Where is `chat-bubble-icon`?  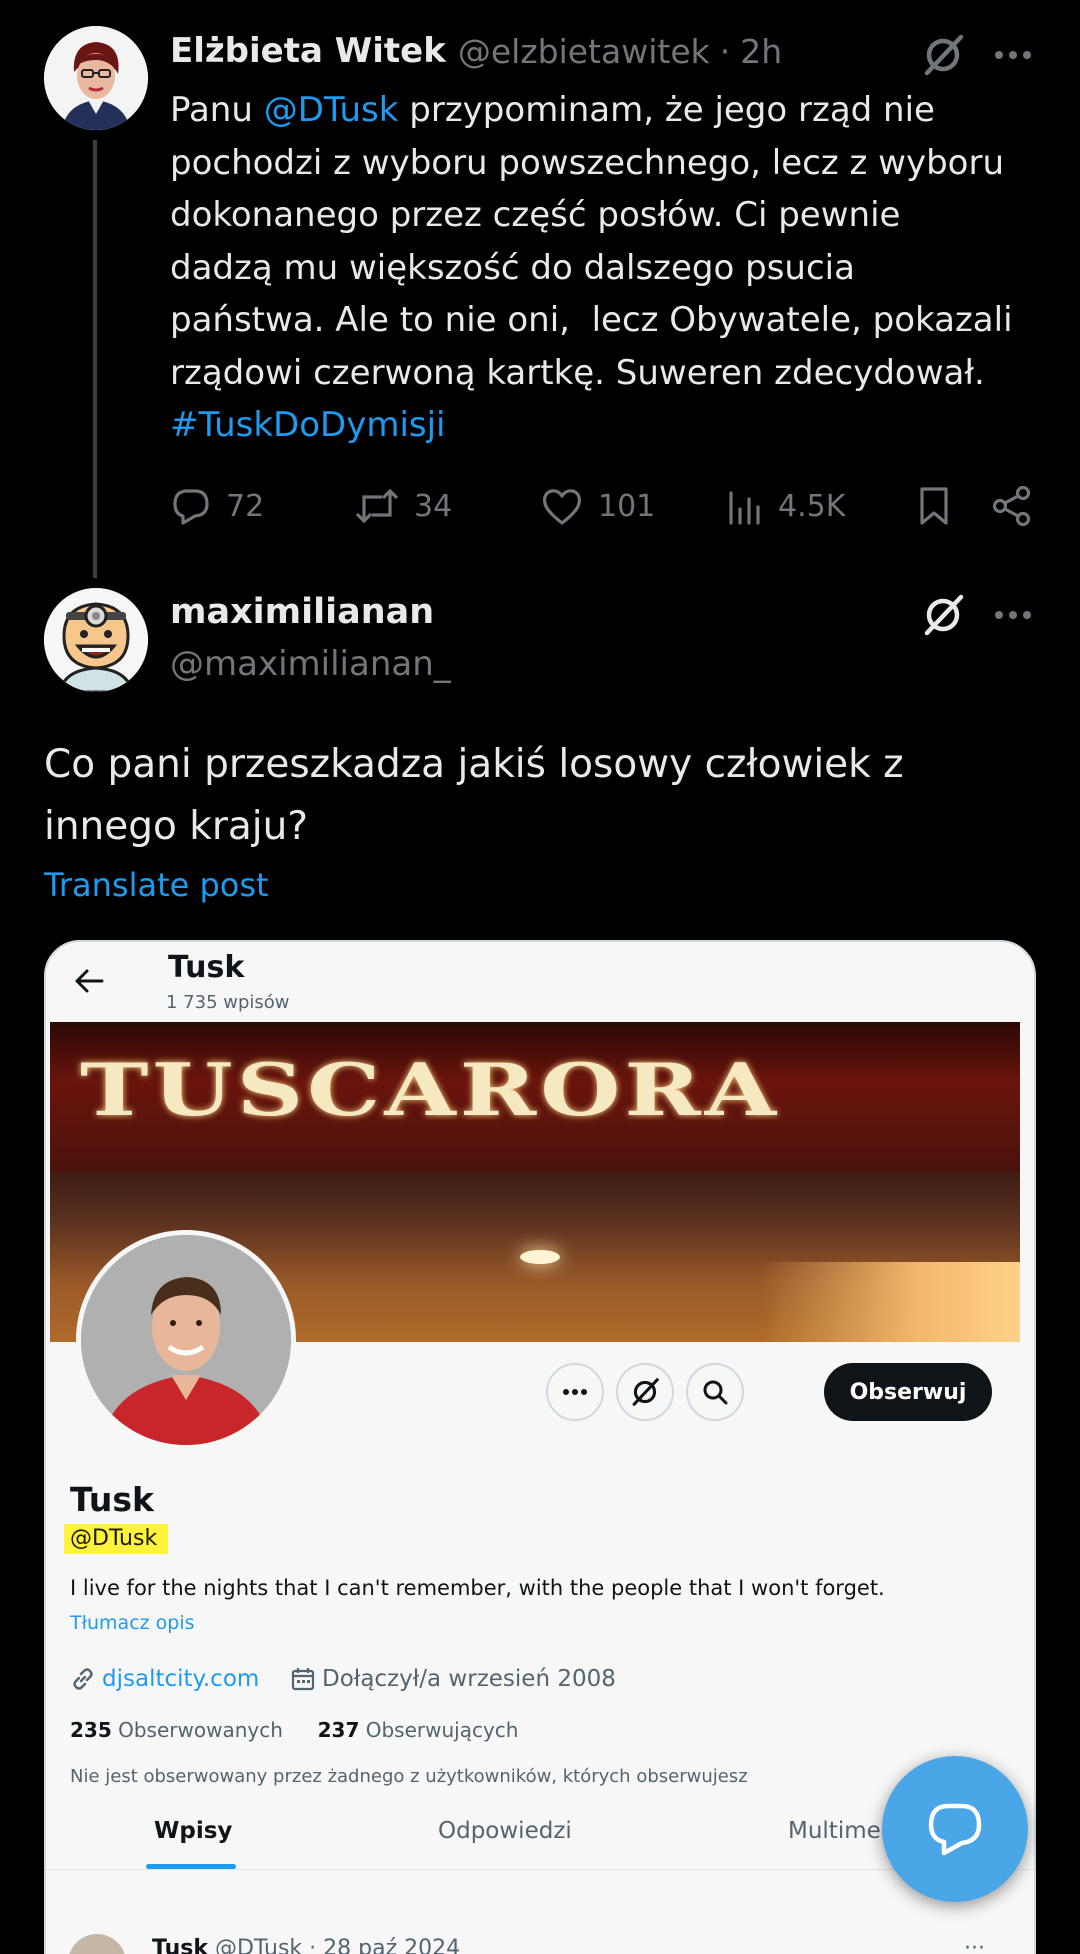
chat-bubble-icon is located at coordinates (955, 1829).